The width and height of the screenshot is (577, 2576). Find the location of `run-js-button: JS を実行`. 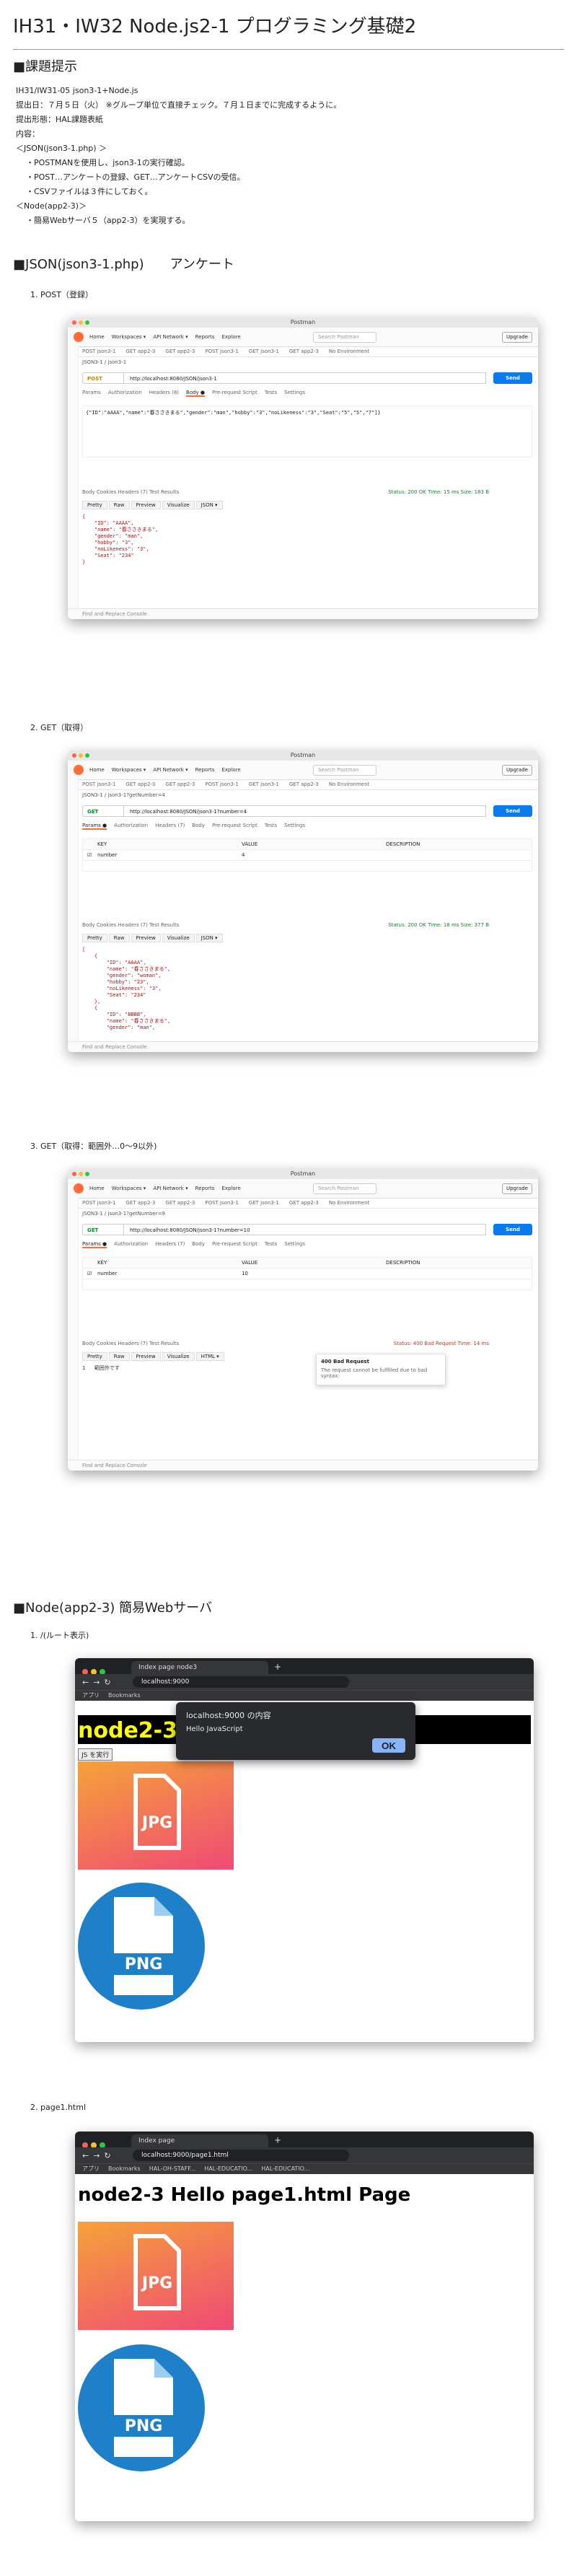

run-js-button: JS を実行 is located at coordinates (95, 1754).